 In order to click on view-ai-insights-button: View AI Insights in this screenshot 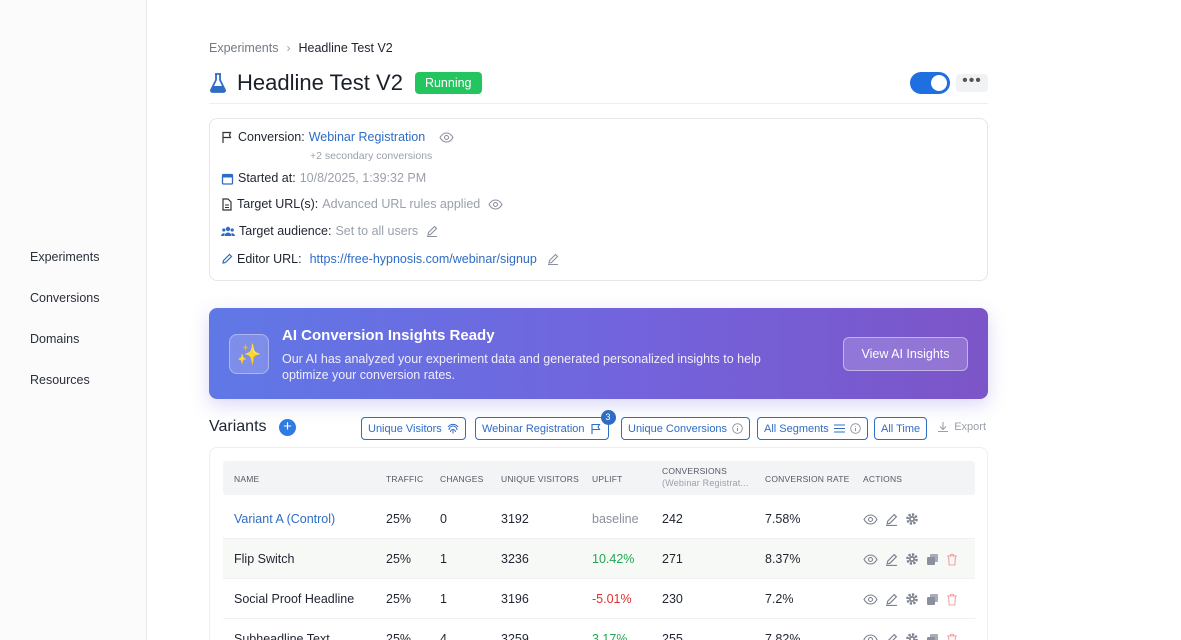, I will do `click(905, 354)`.